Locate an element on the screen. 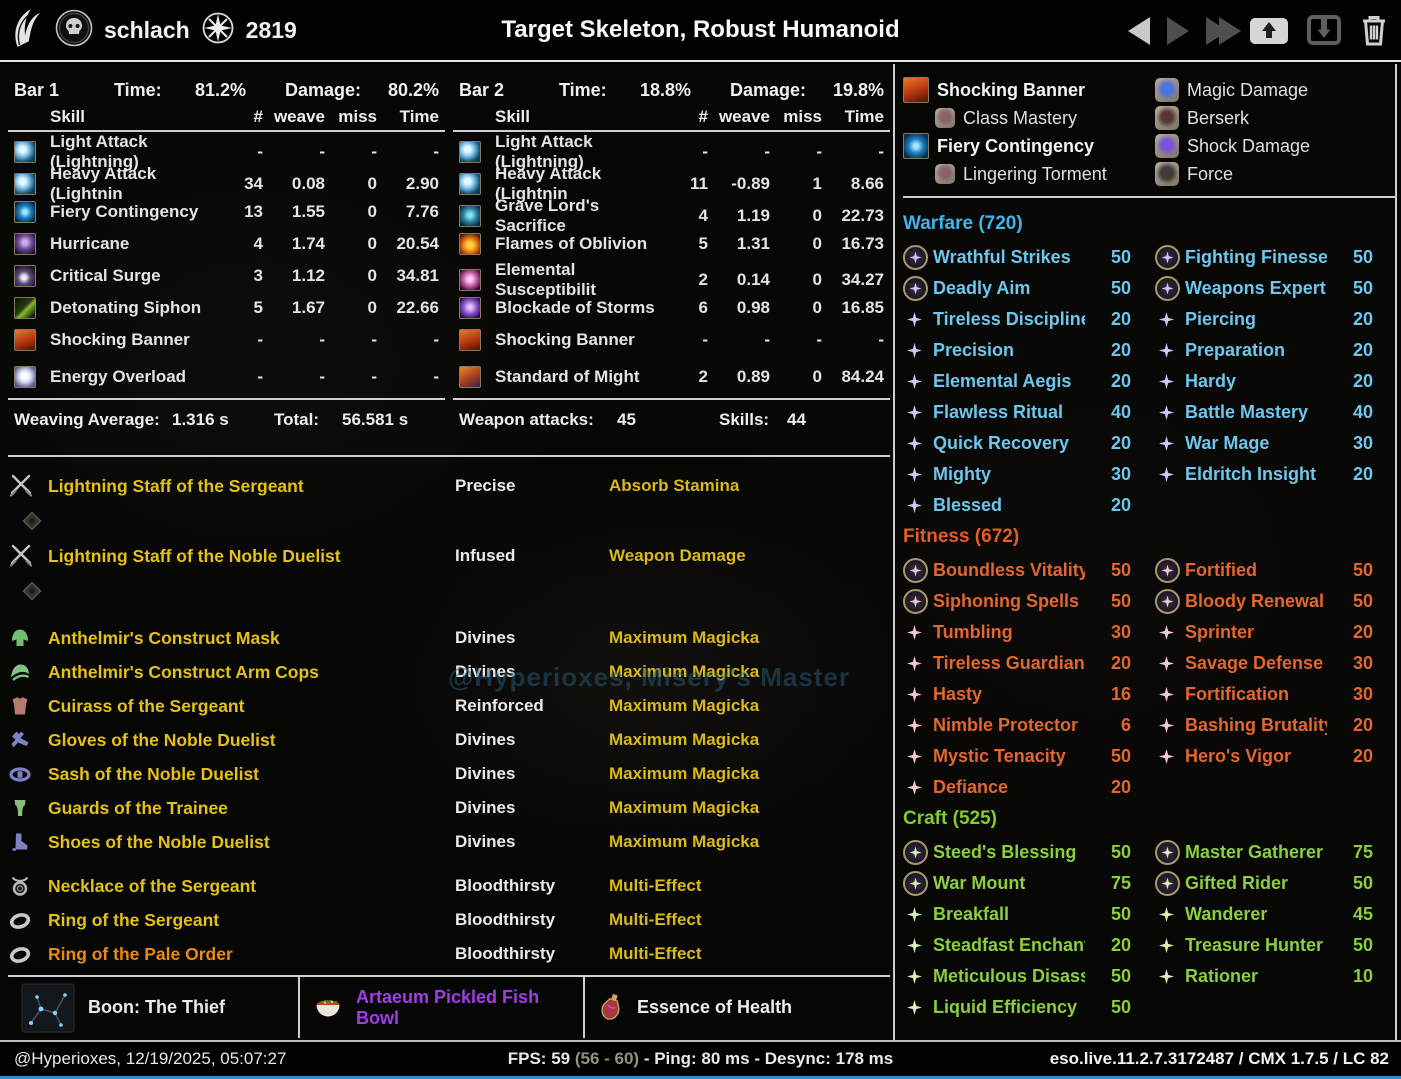 The height and width of the screenshot is (1079, 1401). previous-fight-button is located at coordinates (1139, 31).